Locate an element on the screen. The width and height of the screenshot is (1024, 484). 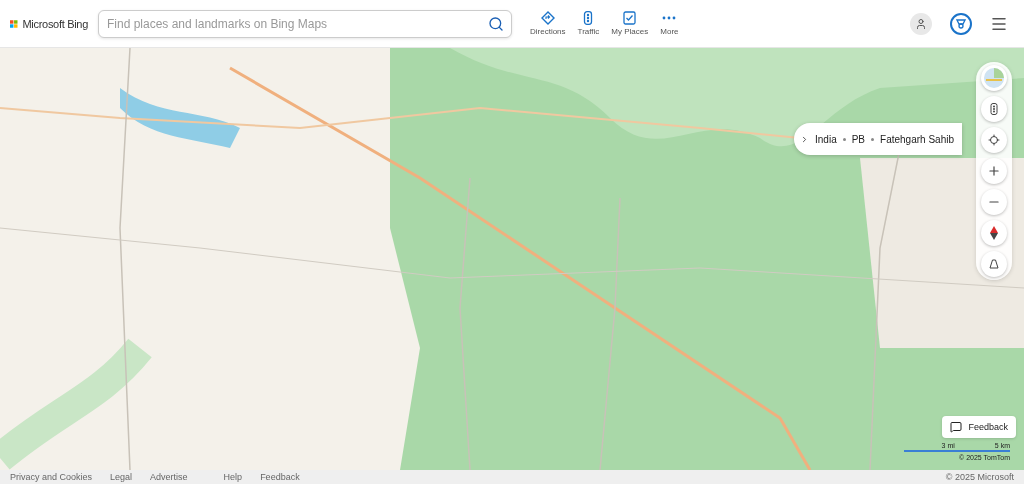
search-field: Find places and landmarks on Bing Maps is located at coordinates (305, 23).